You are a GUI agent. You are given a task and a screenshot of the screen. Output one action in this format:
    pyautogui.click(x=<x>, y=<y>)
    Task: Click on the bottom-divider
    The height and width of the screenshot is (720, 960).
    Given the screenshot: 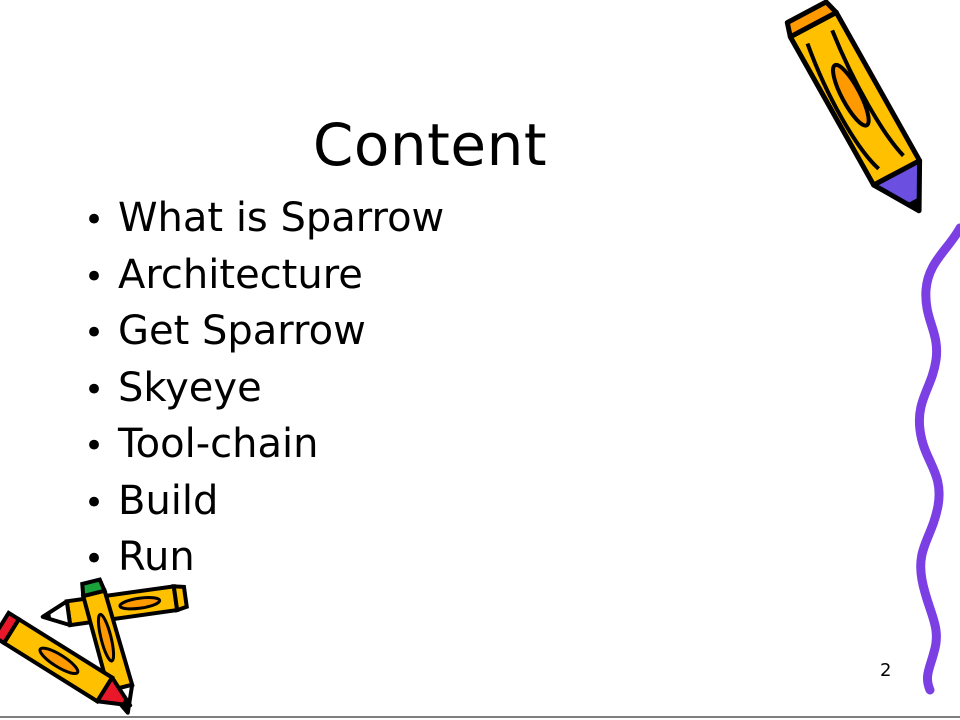 What is the action you would take?
    pyautogui.click(x=480, y=717)
    